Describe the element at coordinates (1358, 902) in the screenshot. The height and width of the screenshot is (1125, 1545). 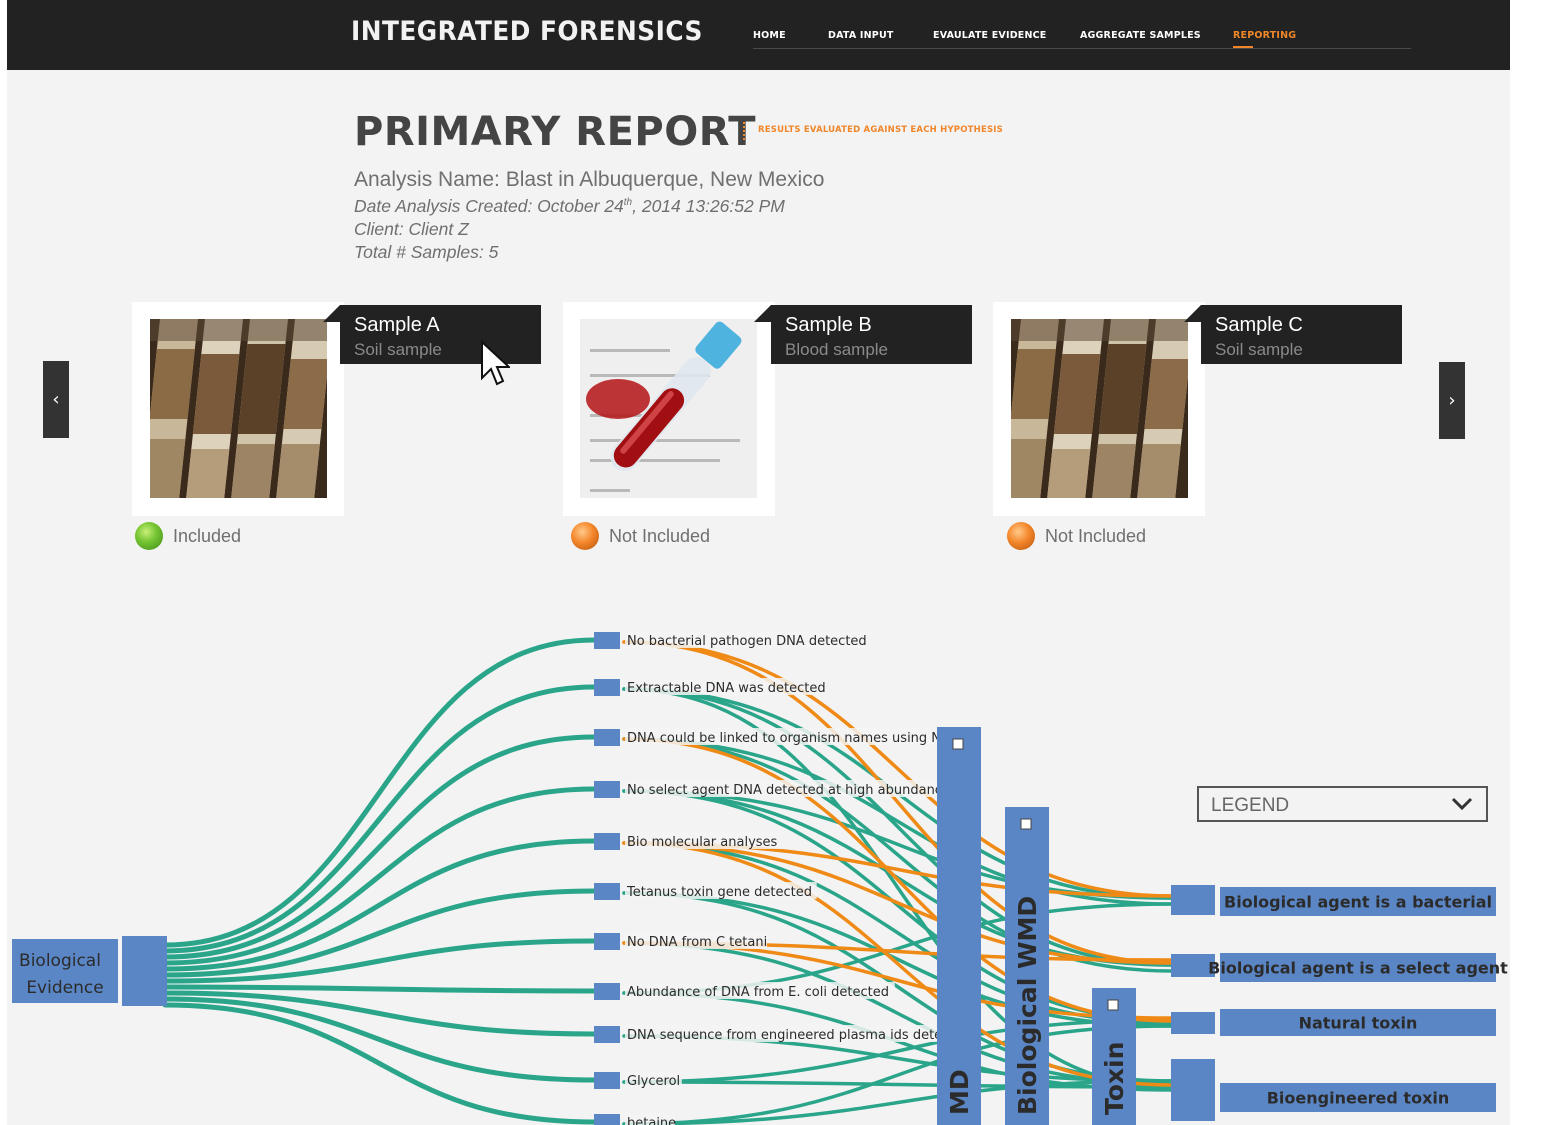
I see `hypothesis-label: Biological agent is a bacterial` at that location.